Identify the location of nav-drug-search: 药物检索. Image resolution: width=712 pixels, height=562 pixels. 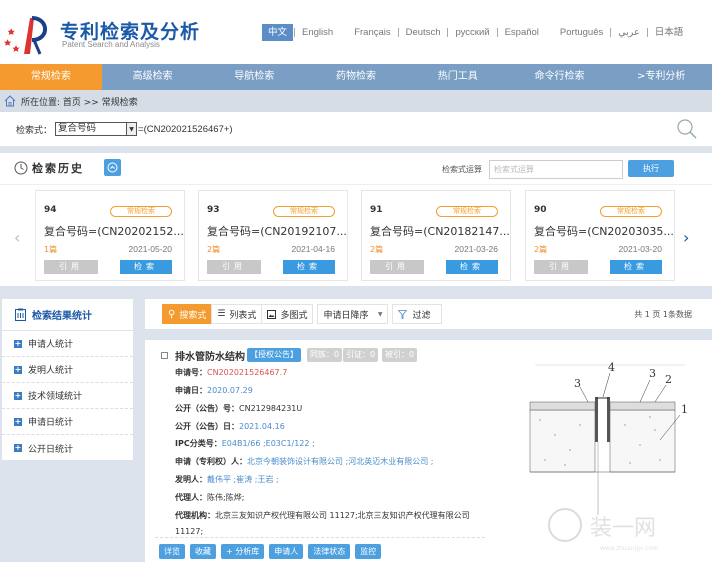
(356, 77).